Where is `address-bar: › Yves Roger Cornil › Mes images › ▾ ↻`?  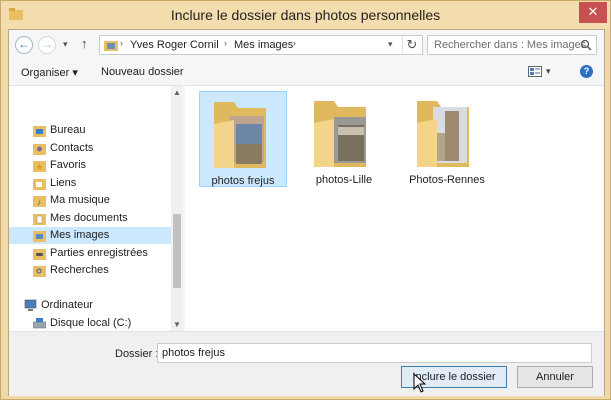 address-bar: › Yves Roger Cornil › Mes images › ▾ ↻ is located at coordinates (261, 45).